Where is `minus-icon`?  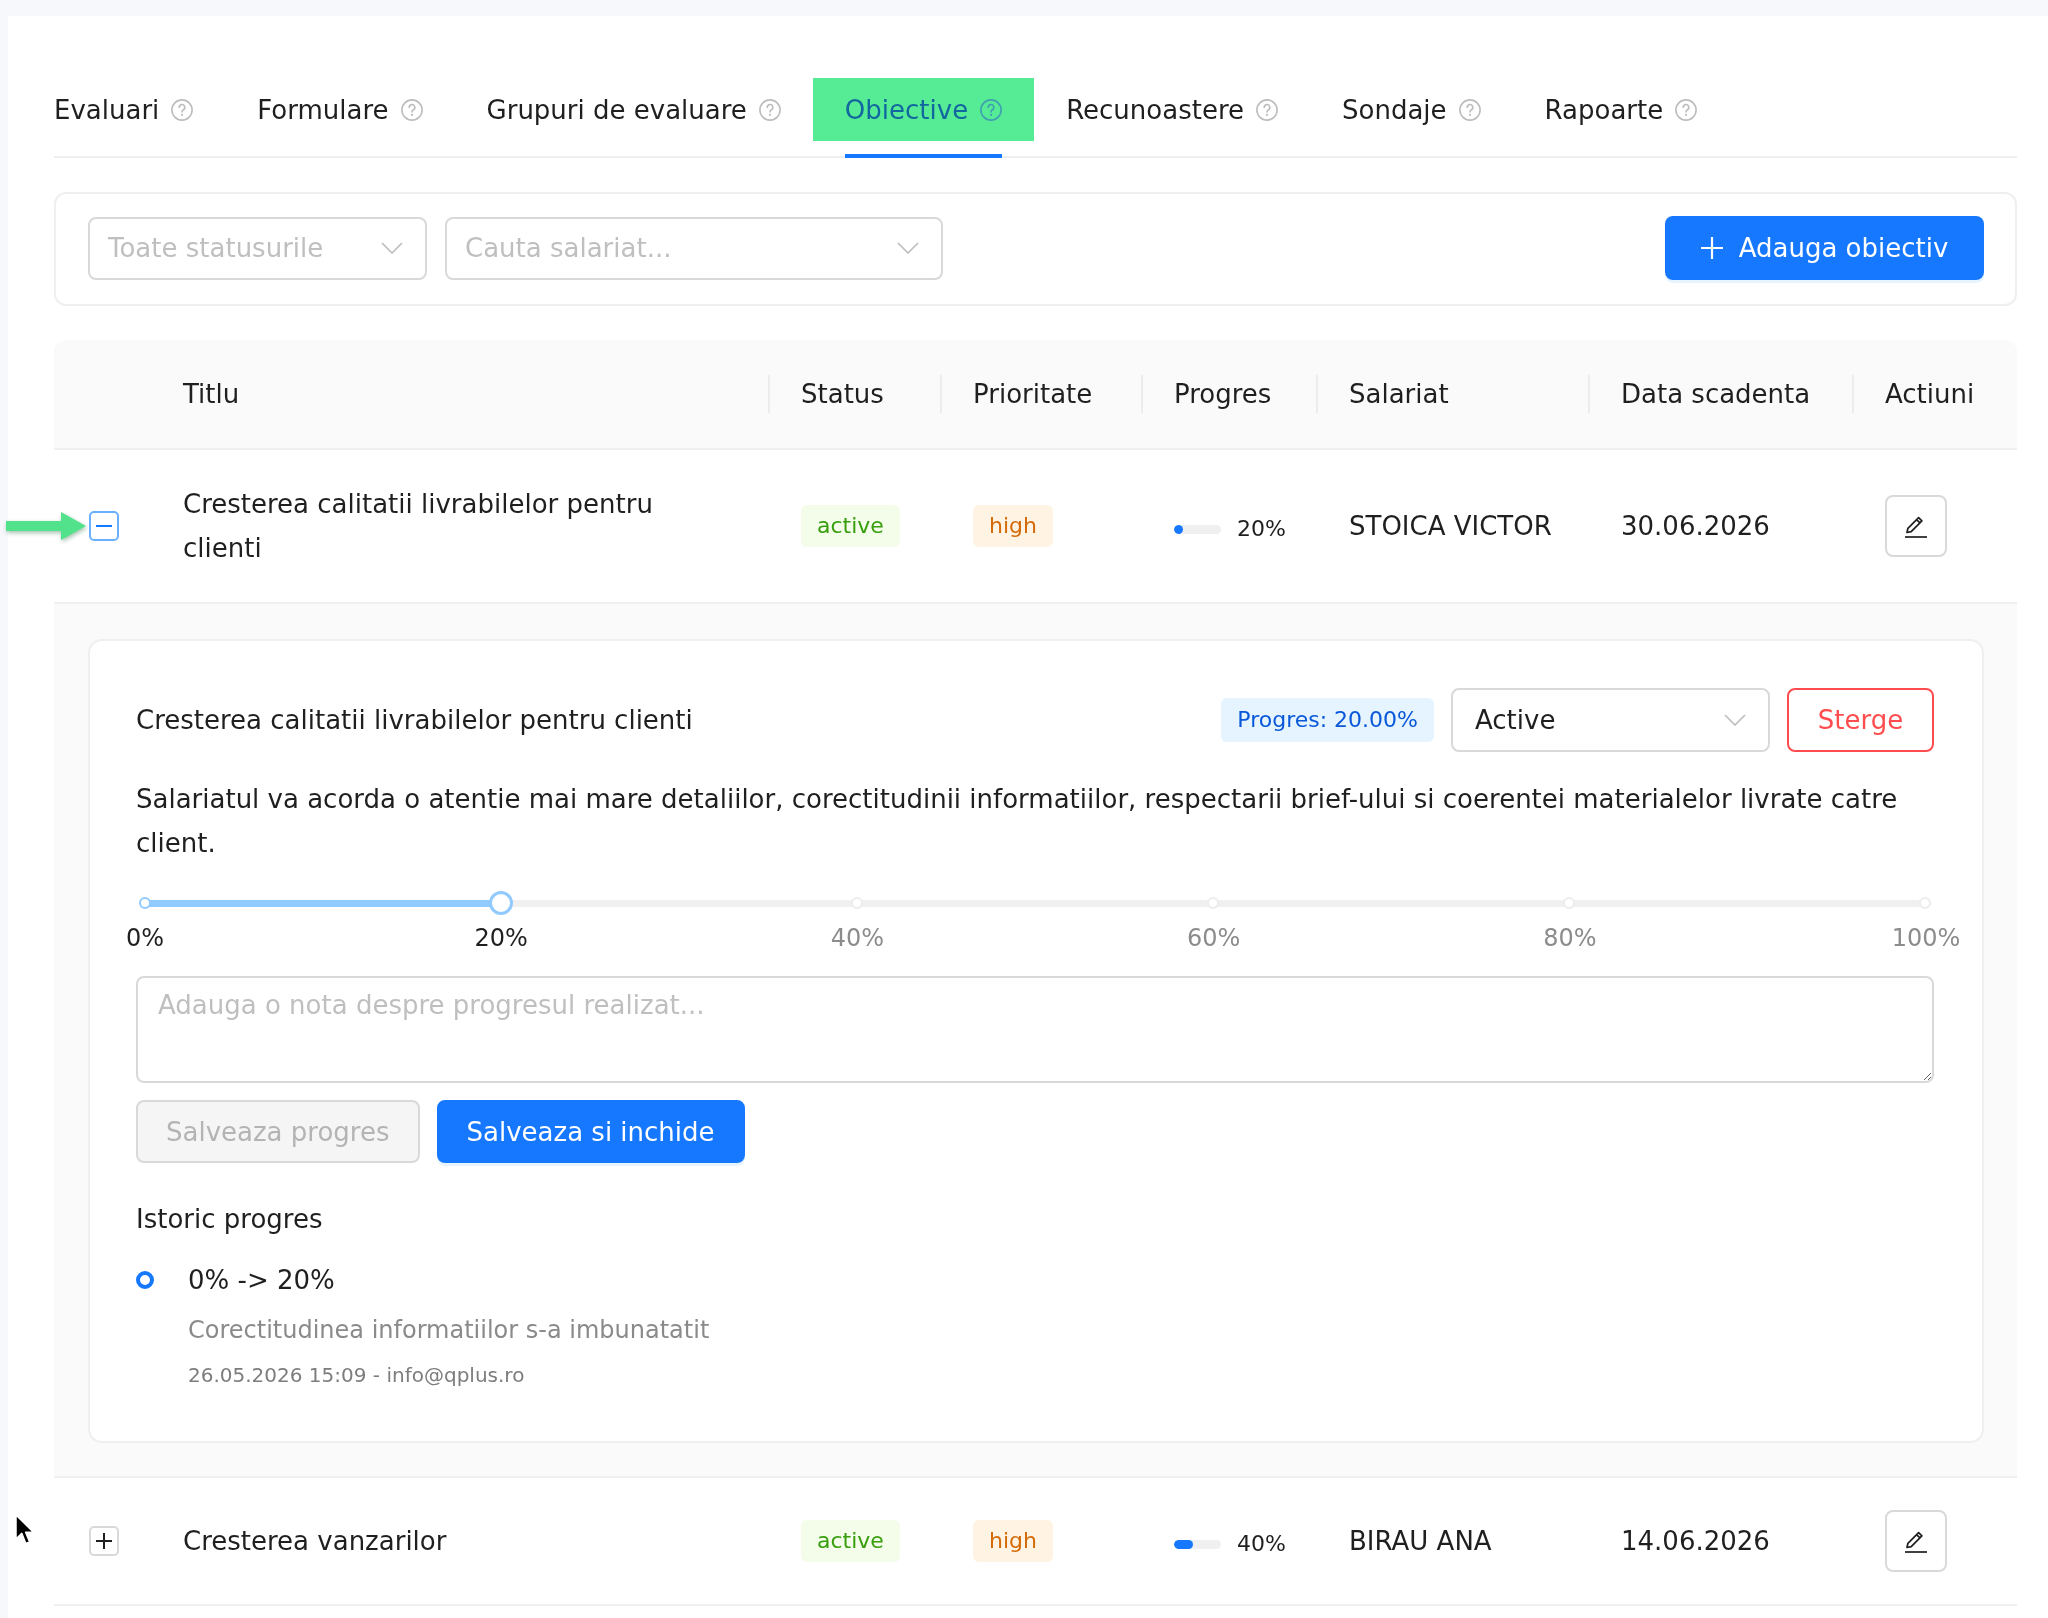
minus-icon is located at coordinates (104, 526).